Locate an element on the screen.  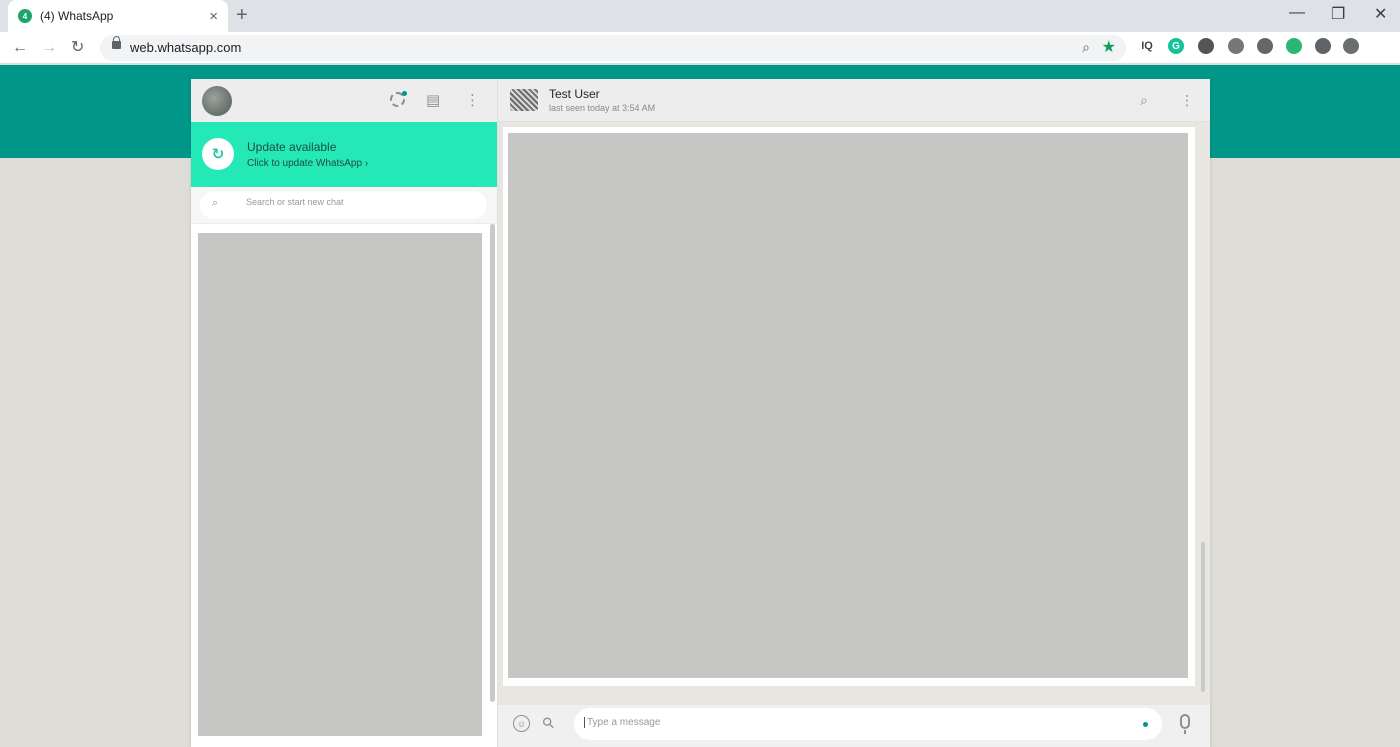
chat-menu-icon: ⋮ is located at coordinates (1187, 100).